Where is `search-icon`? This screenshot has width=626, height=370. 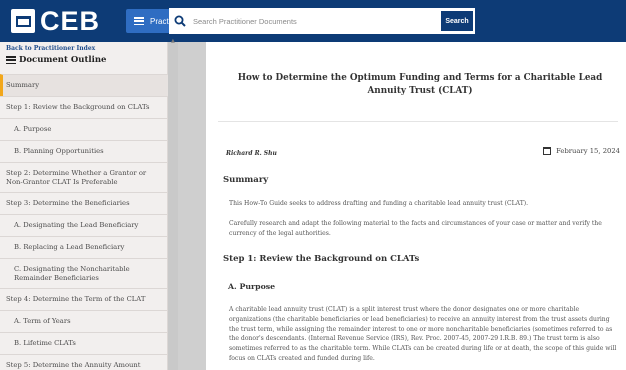
search-icon is located at coordinates (180, 21).